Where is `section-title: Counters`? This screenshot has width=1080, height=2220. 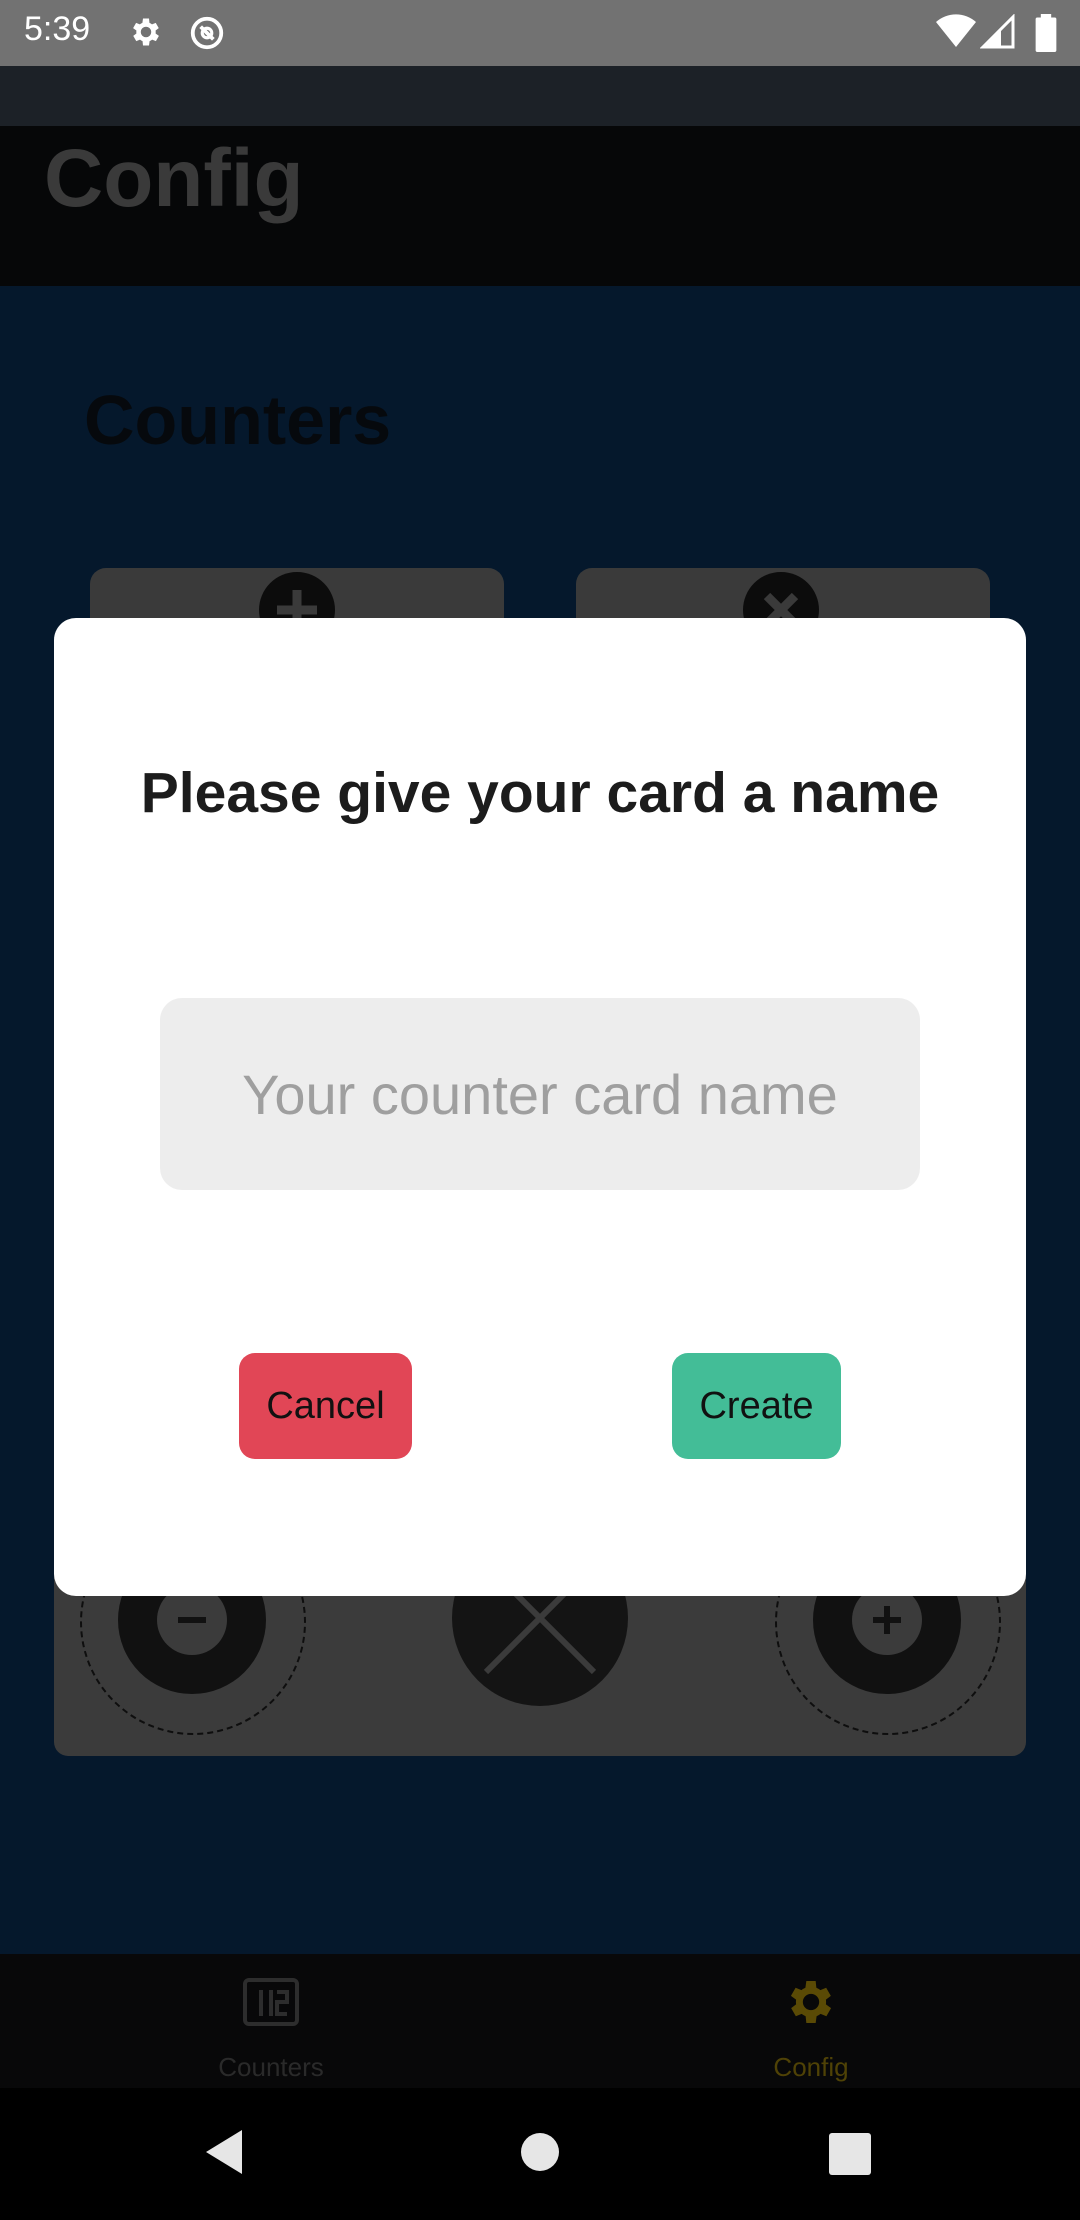 section-title: Counters is located at coordinates (238, 420).